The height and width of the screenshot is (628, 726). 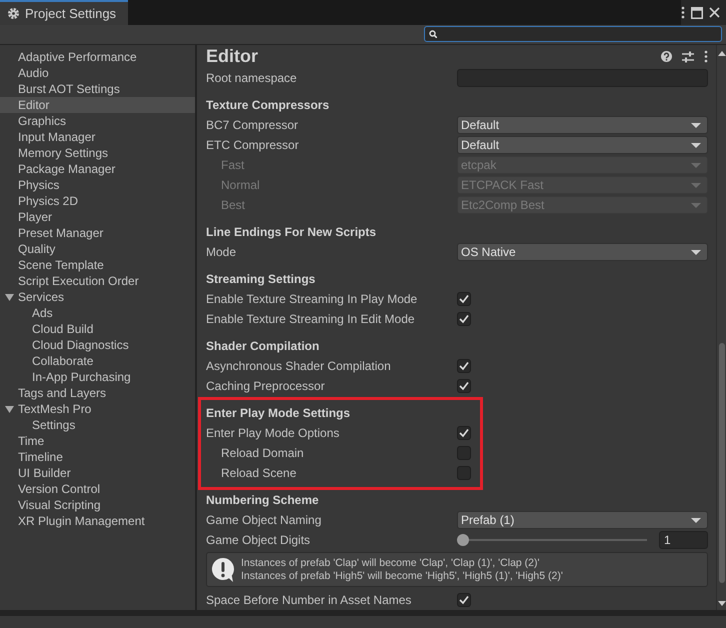 What do you see at coordinates (259, 473) in the screenshot?
I see `checkbox-label: Reload Scene` at bounding box center [259, 473].